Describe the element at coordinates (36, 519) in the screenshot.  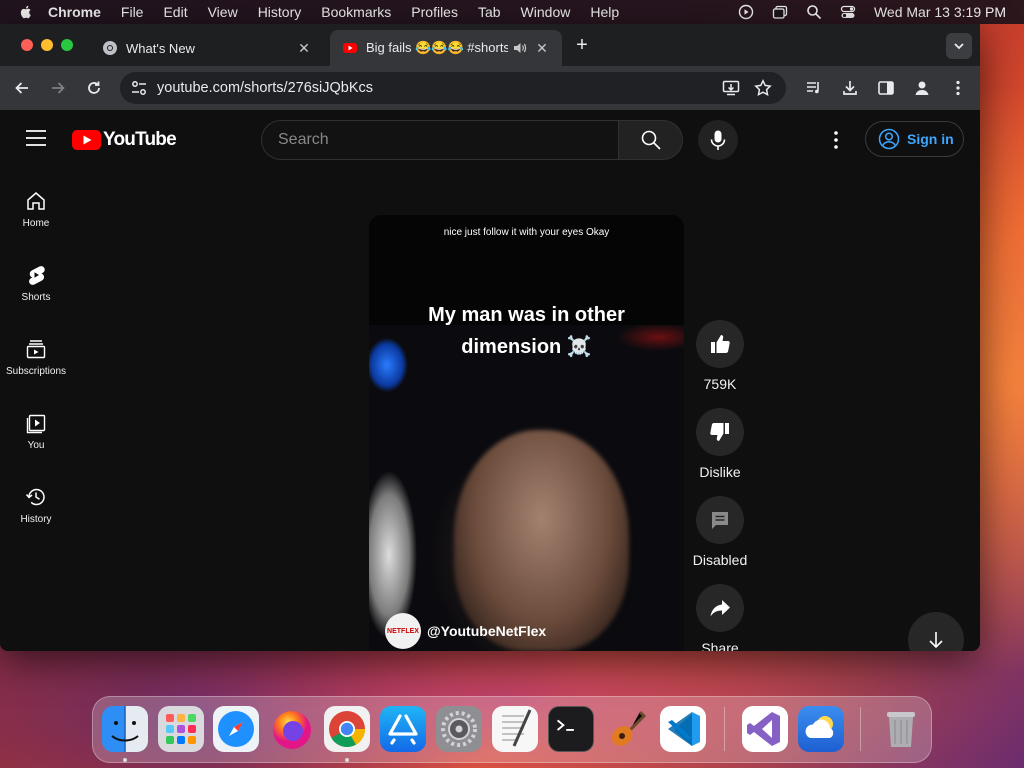
I see `guide-label: History` at that location.